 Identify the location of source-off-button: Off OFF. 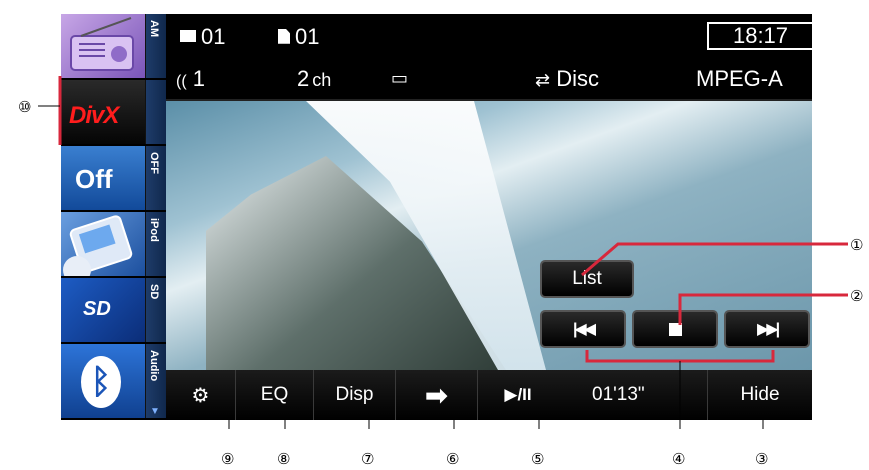
(113, 179).